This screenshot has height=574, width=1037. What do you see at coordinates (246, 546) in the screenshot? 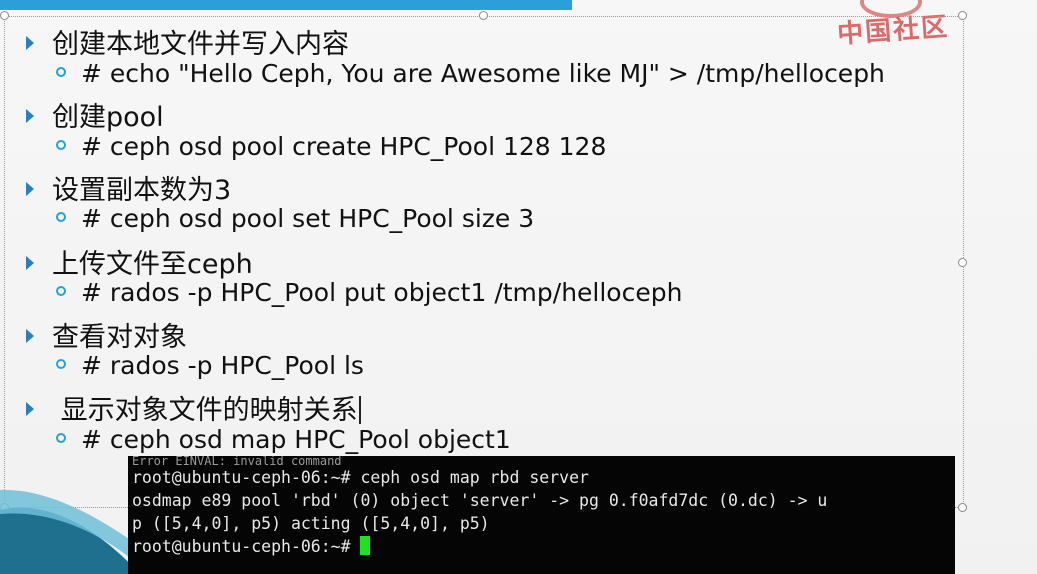
I see `terminal-prompt: root@ubuntu-ceph-06:~#` at bounding box center [246, 546].